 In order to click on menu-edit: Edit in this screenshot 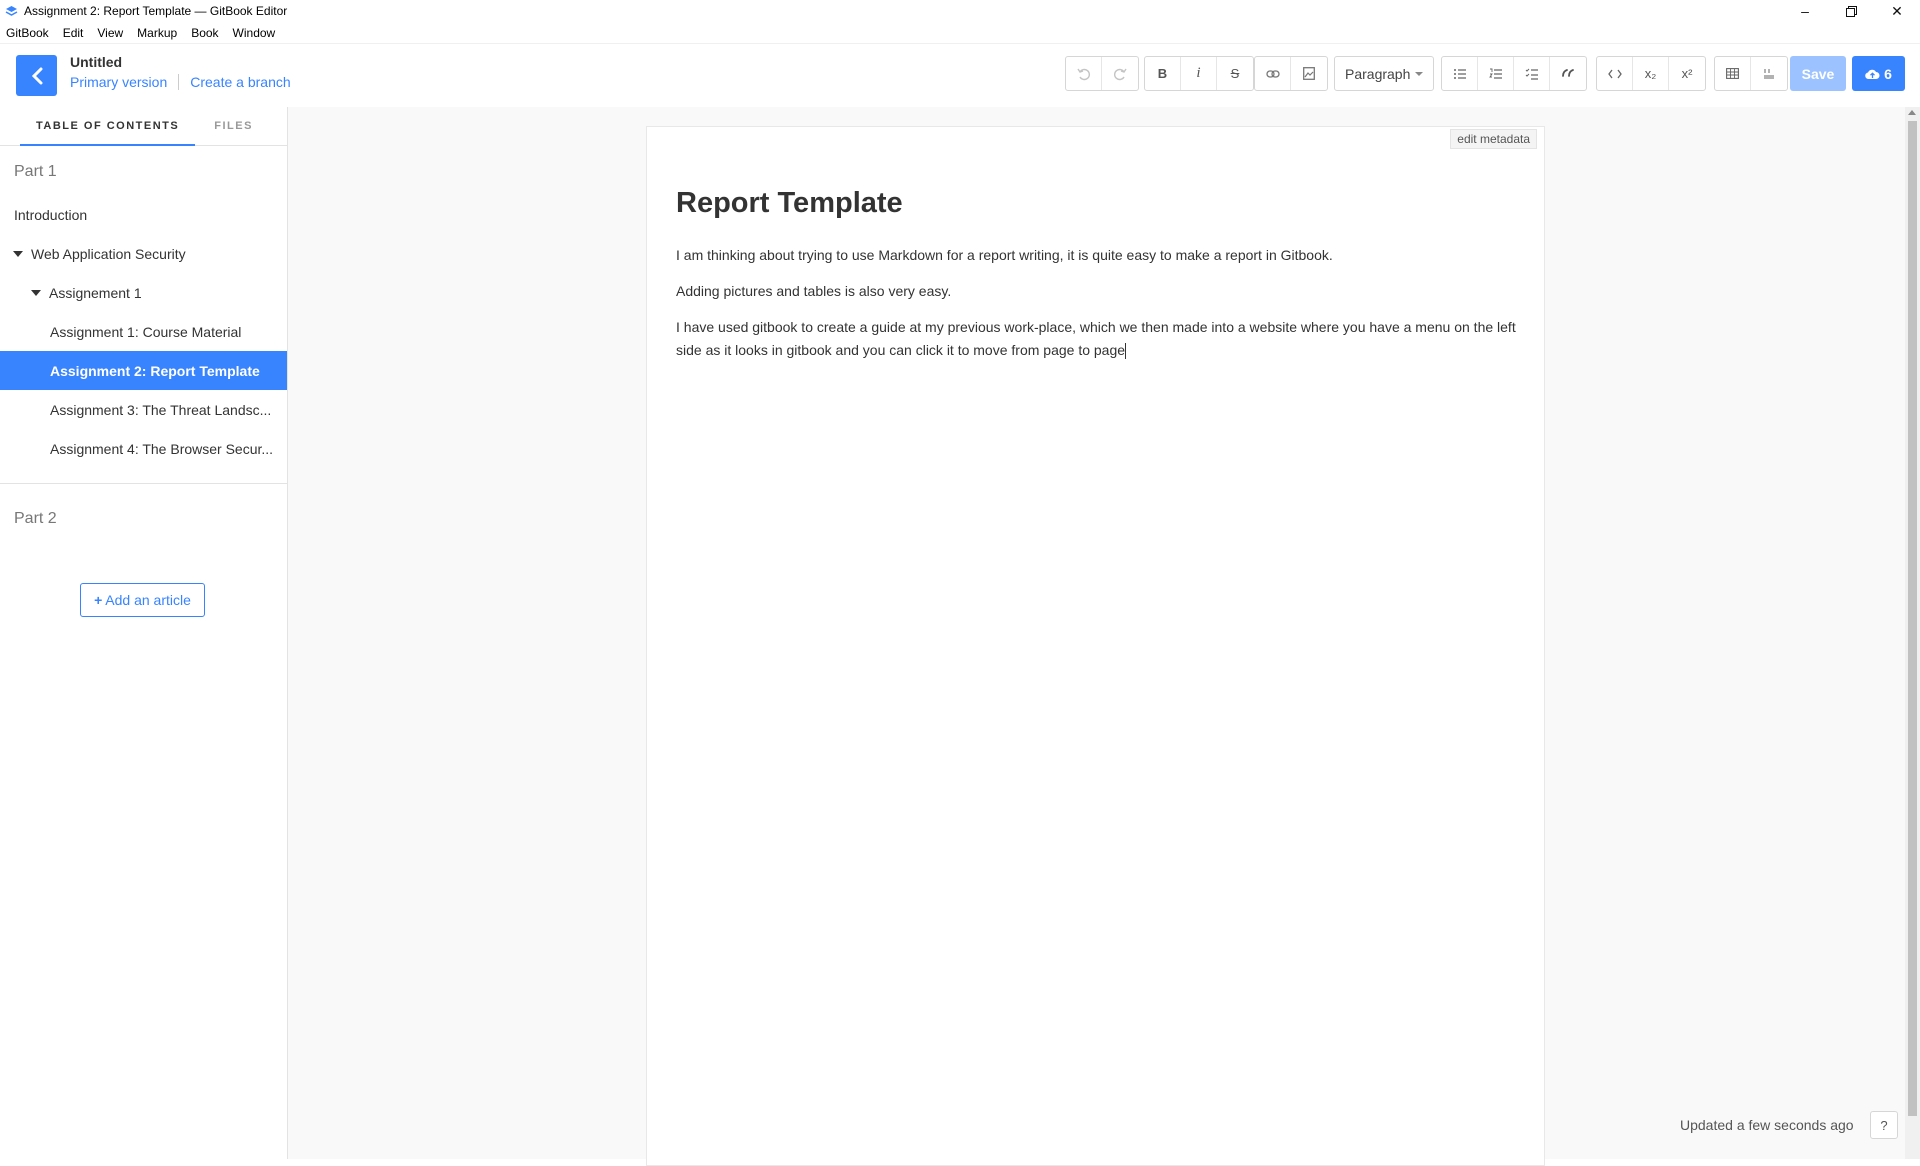, I will do `click(73, 33)`.